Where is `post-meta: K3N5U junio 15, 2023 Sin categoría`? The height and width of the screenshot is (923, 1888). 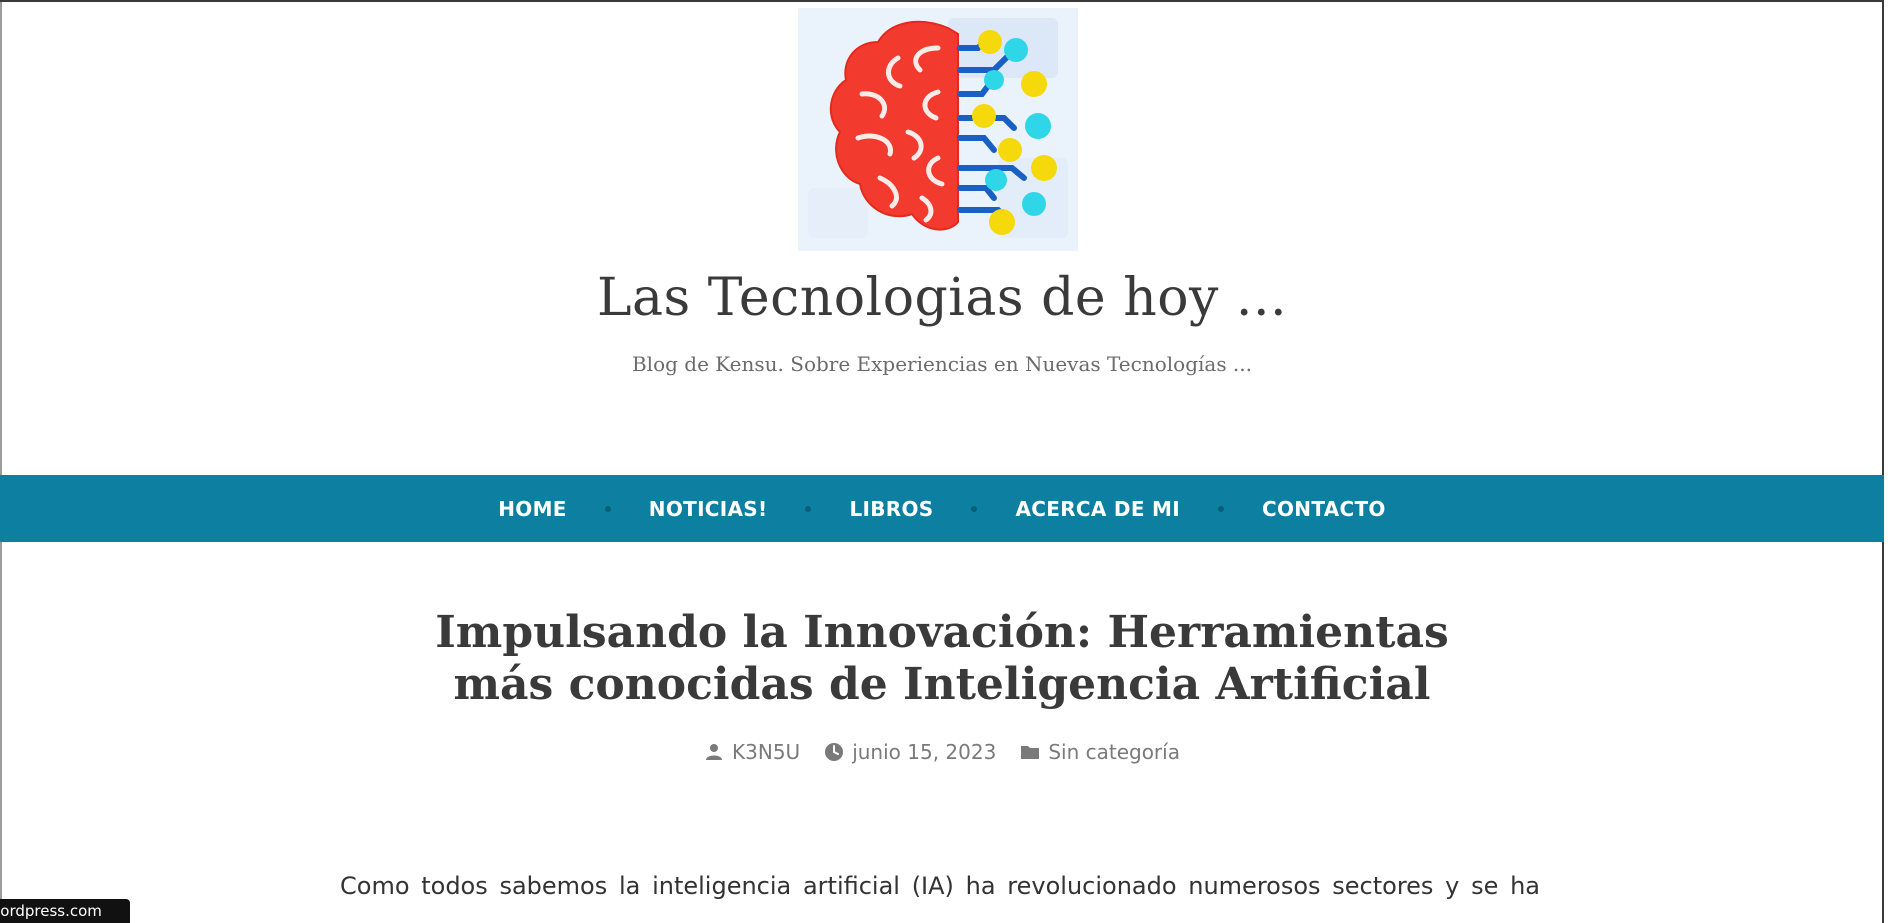 post-meta: K3N5U junio 15, 2023 Sin categoría is located at coordinates (942, 752).